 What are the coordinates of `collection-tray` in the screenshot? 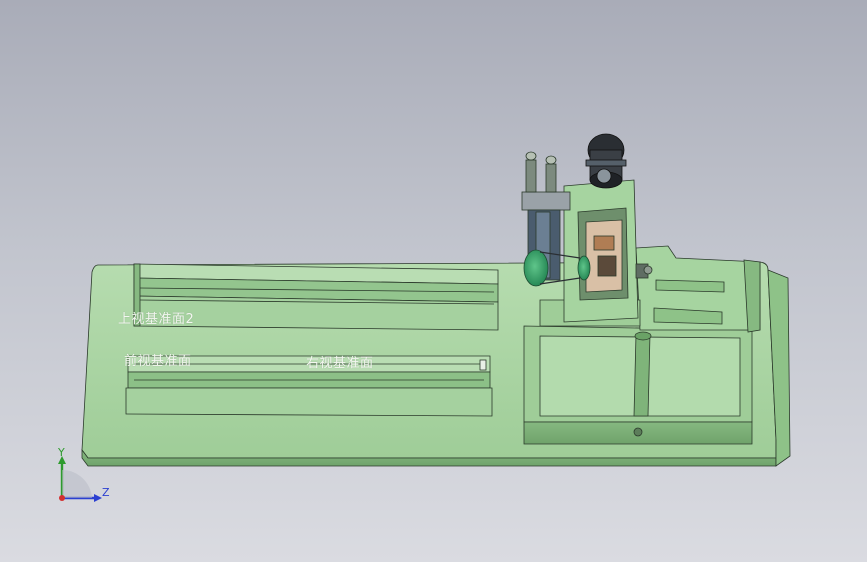 It's located at (638, 385).